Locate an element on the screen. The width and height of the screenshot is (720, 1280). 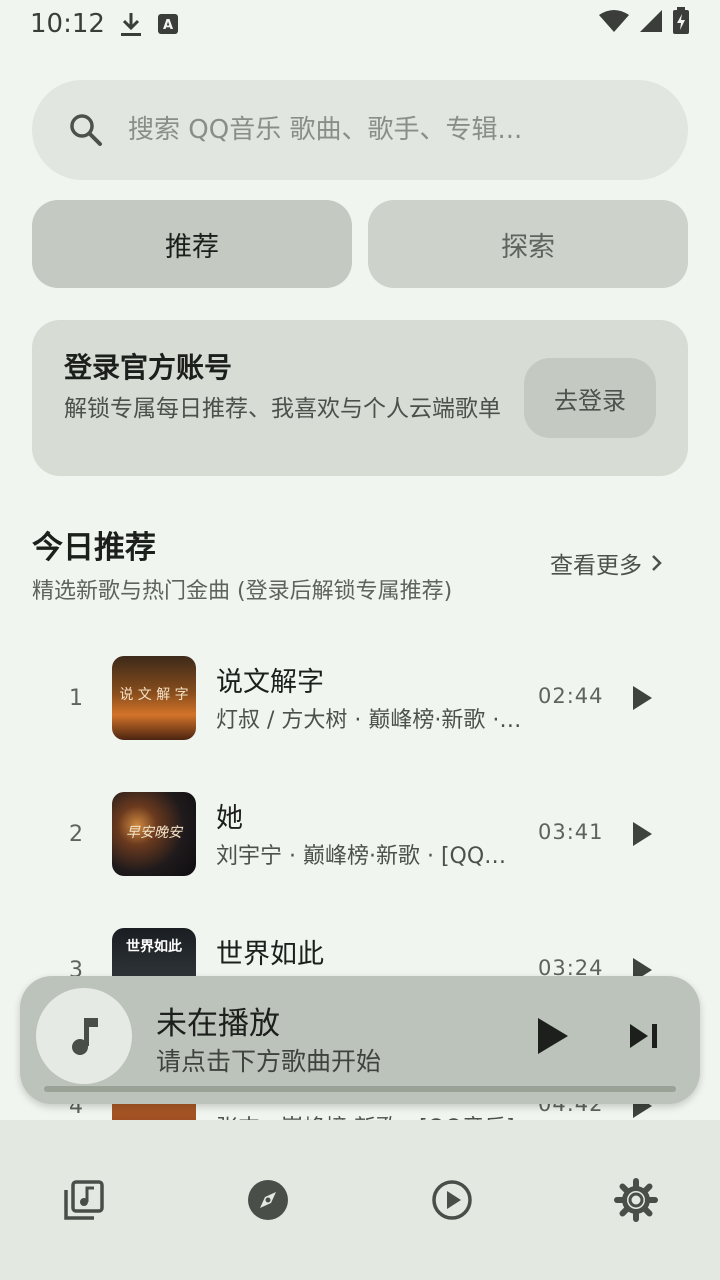
chevron-right-icon is located at coordinates (657, 563).